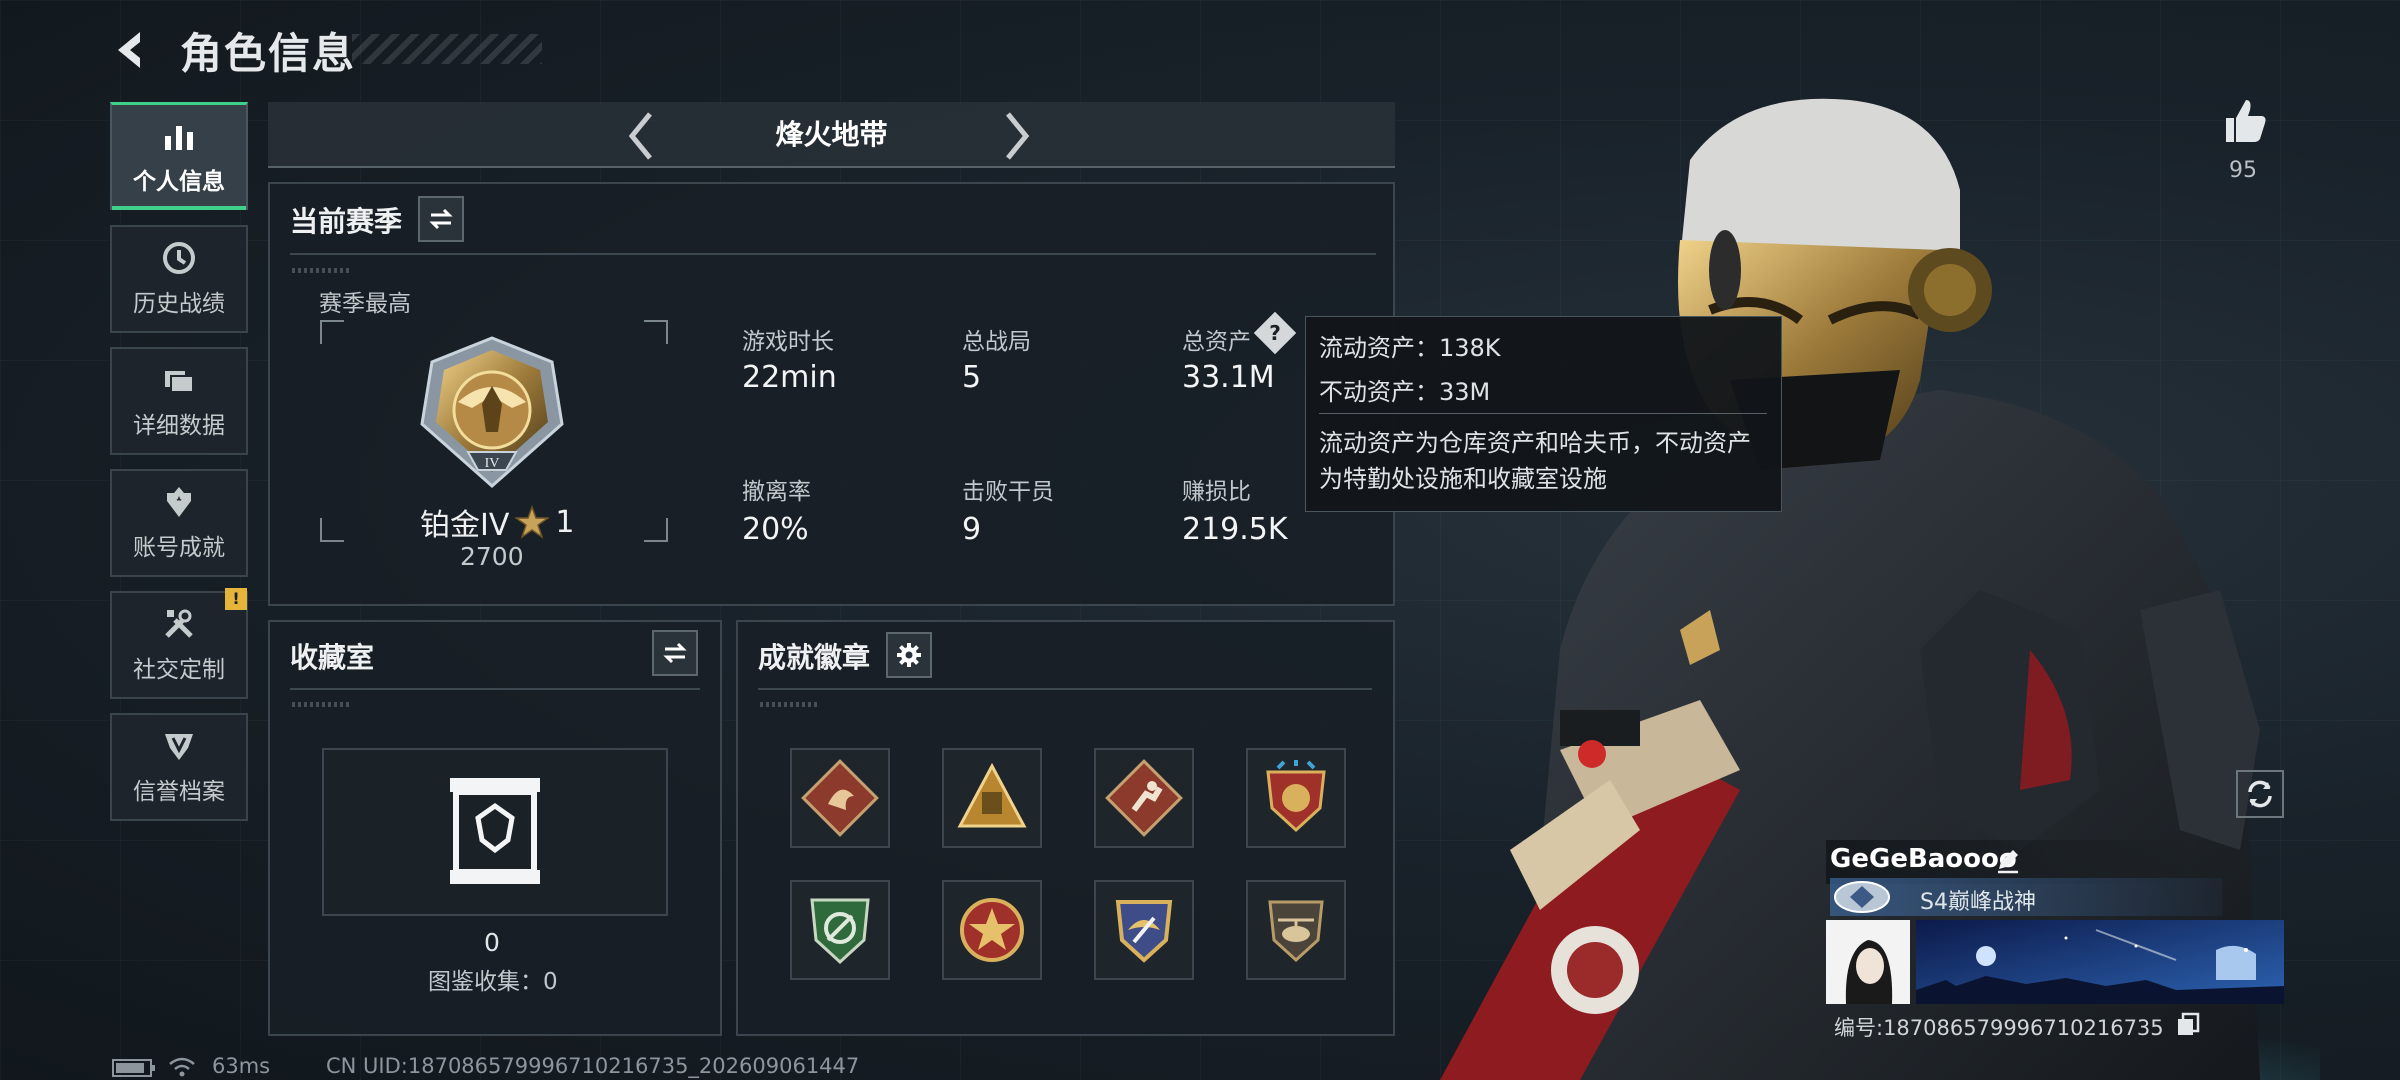 This screenshot has width=2400, height=1080. What do you see at coordinates (268, 53) in the screenshot?
I see `page-title: 角色信息` at bounding box center [268, 53].